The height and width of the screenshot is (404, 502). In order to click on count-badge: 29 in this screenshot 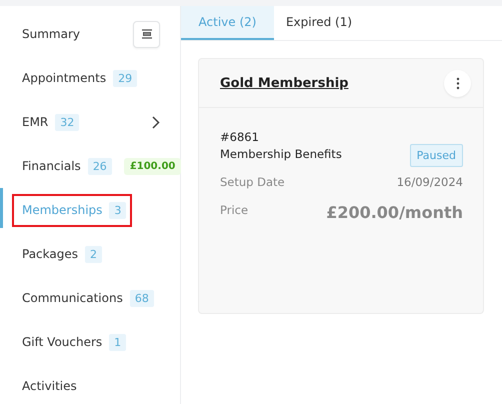, I will do `click(125, 78)`.